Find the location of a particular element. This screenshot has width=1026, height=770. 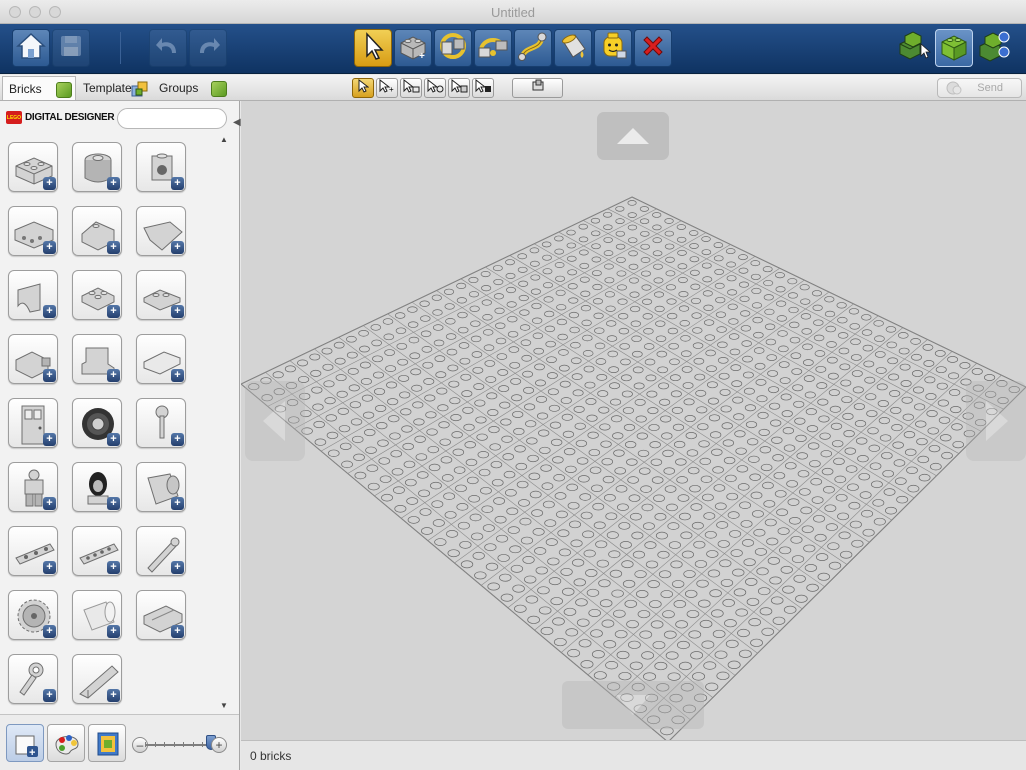

brick-tile-door-piece: + is located at coordinates (33, 423).